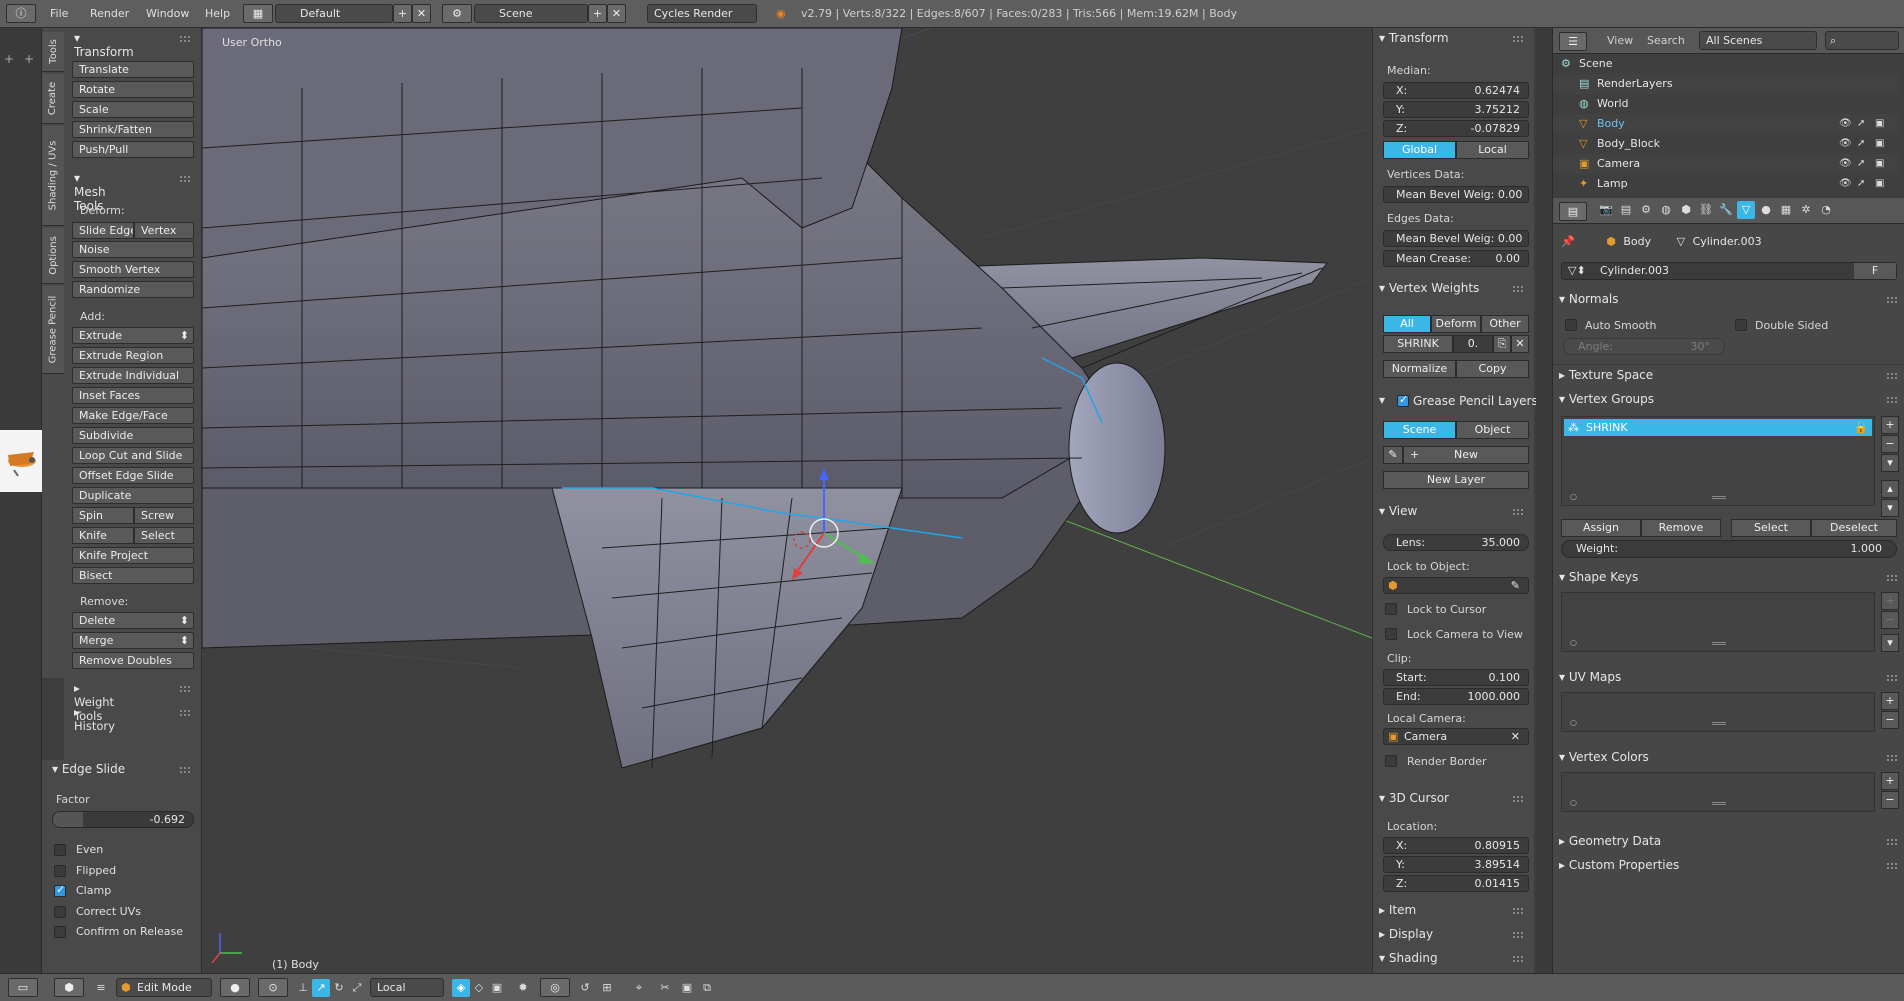 The height and width of the screenshot is (1001, 1904). I want to click on clip-end-field: End: 1000.000, so click(1456, 696).